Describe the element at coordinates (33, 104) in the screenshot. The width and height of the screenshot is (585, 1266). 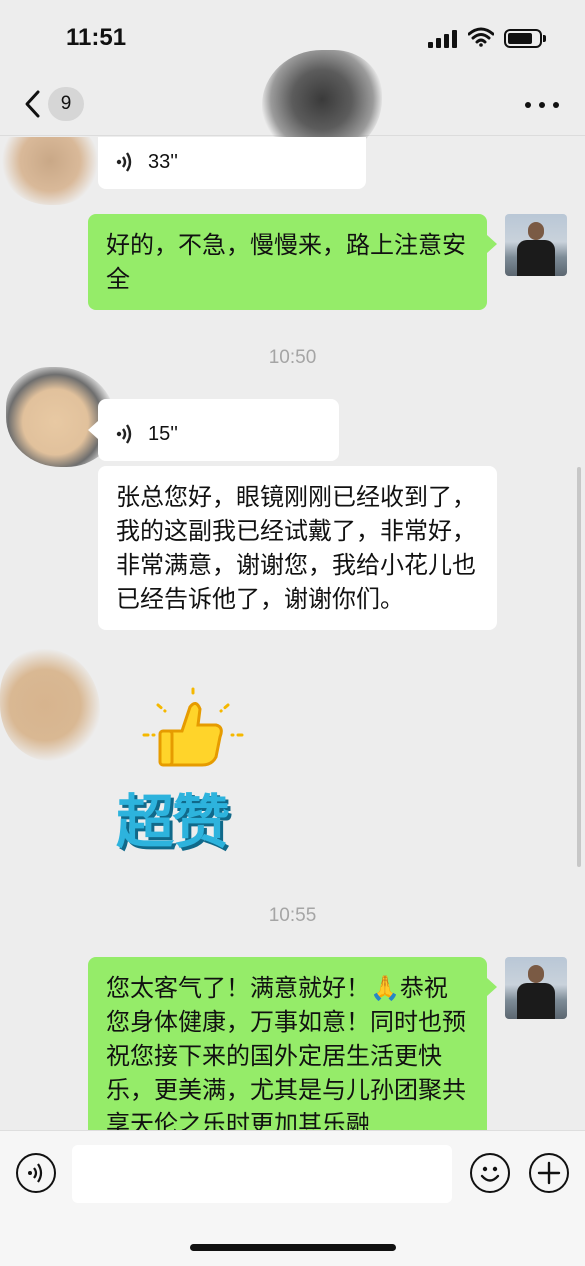
I see `back-chevron-icon` at that location.